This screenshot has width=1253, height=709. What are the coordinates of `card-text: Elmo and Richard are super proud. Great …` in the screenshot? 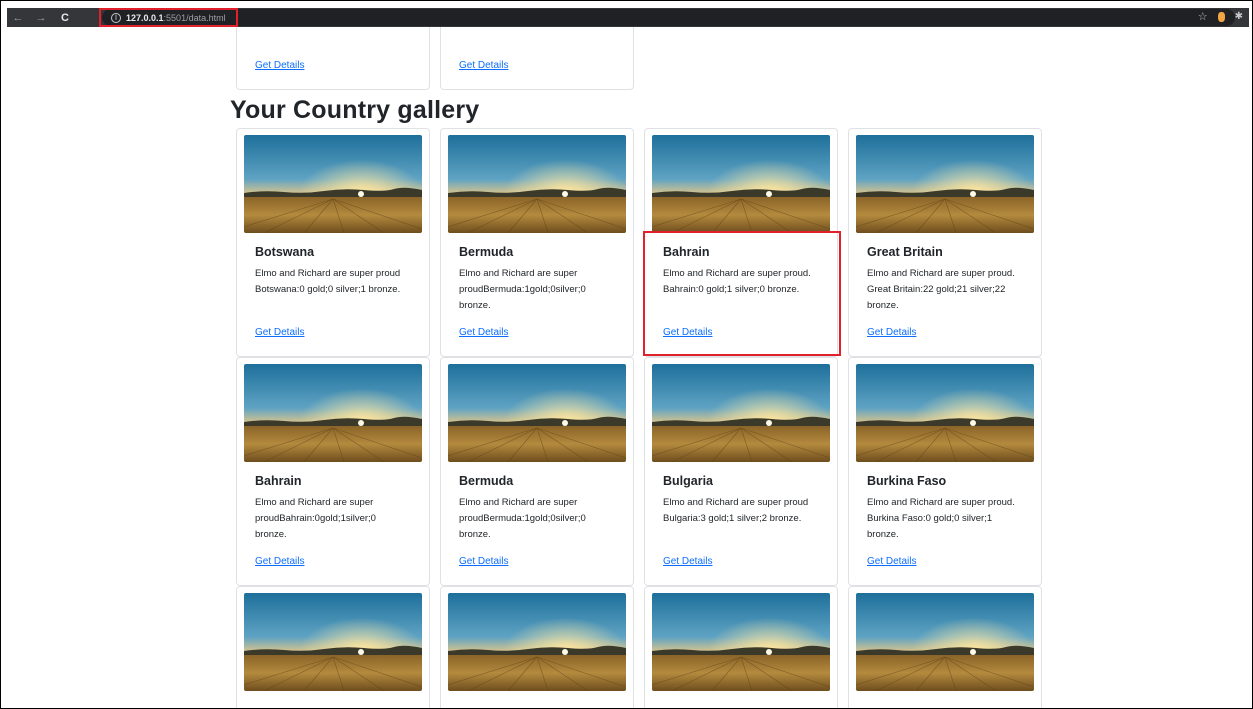 It's located at (941, 289).